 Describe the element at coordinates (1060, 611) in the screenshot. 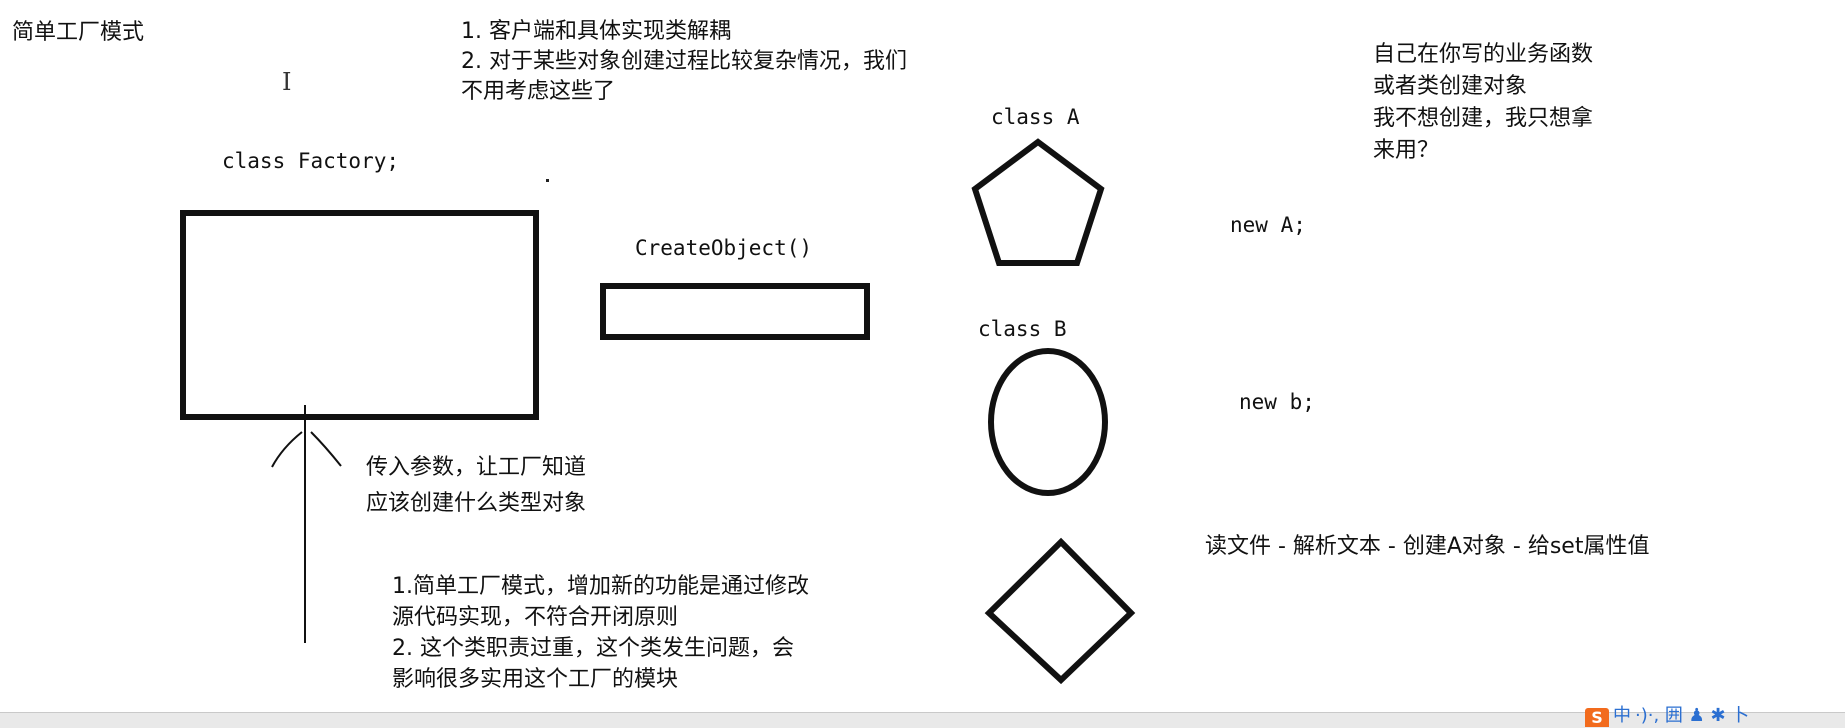

I see `diamond-shape` at that location.